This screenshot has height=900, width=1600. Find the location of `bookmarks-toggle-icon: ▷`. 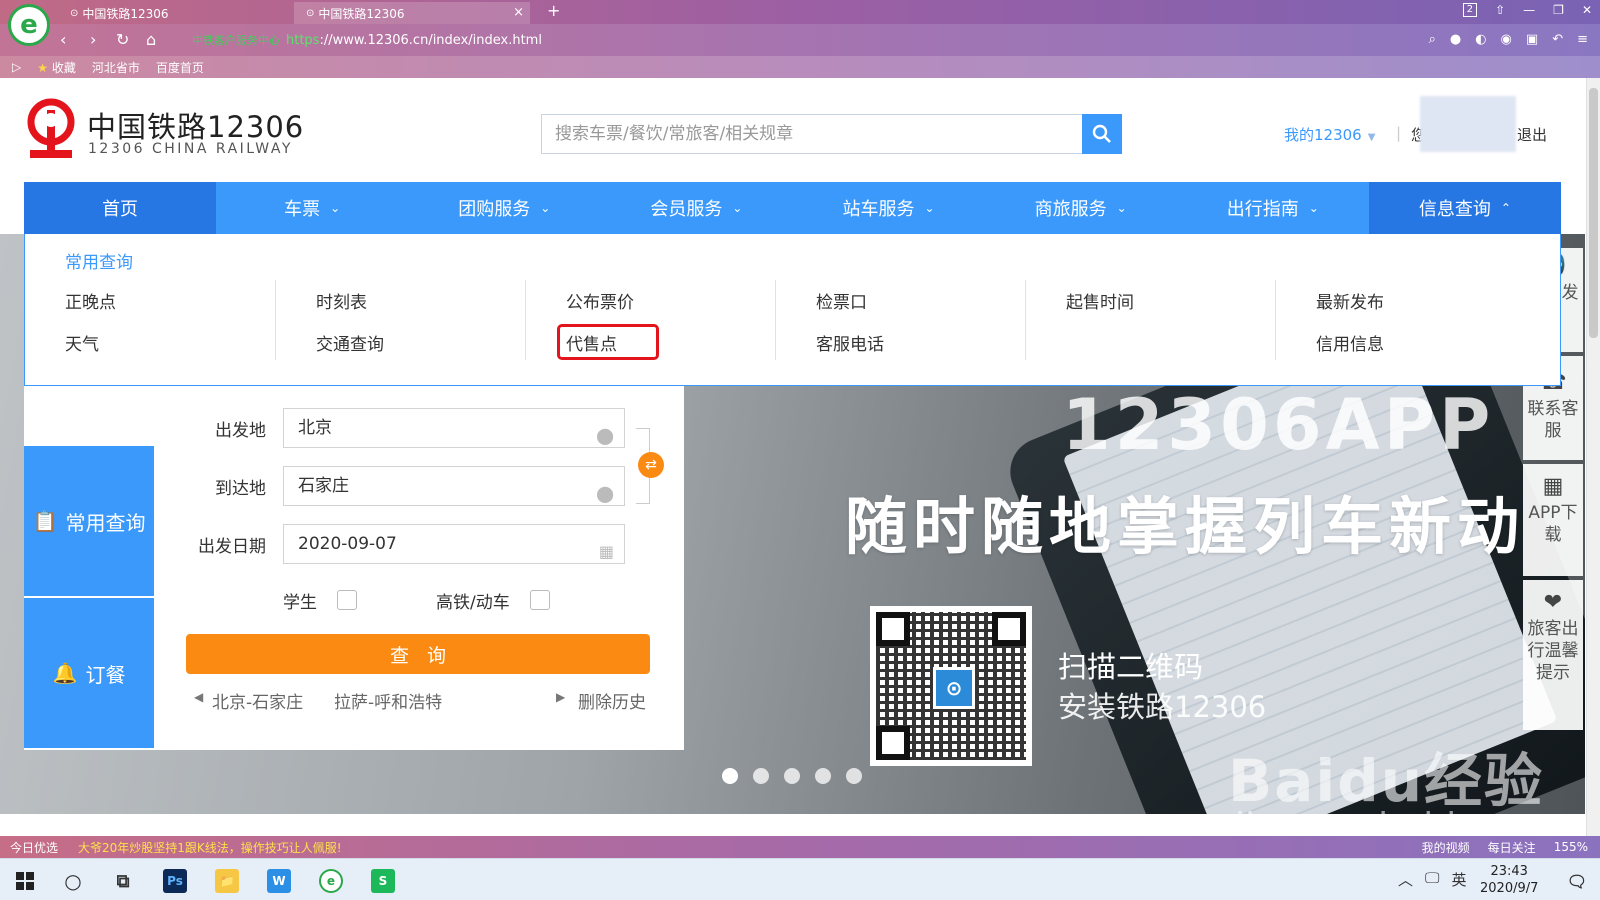

bookmarks-toggle-icon: ▷ is located at coordinates (16, 67).